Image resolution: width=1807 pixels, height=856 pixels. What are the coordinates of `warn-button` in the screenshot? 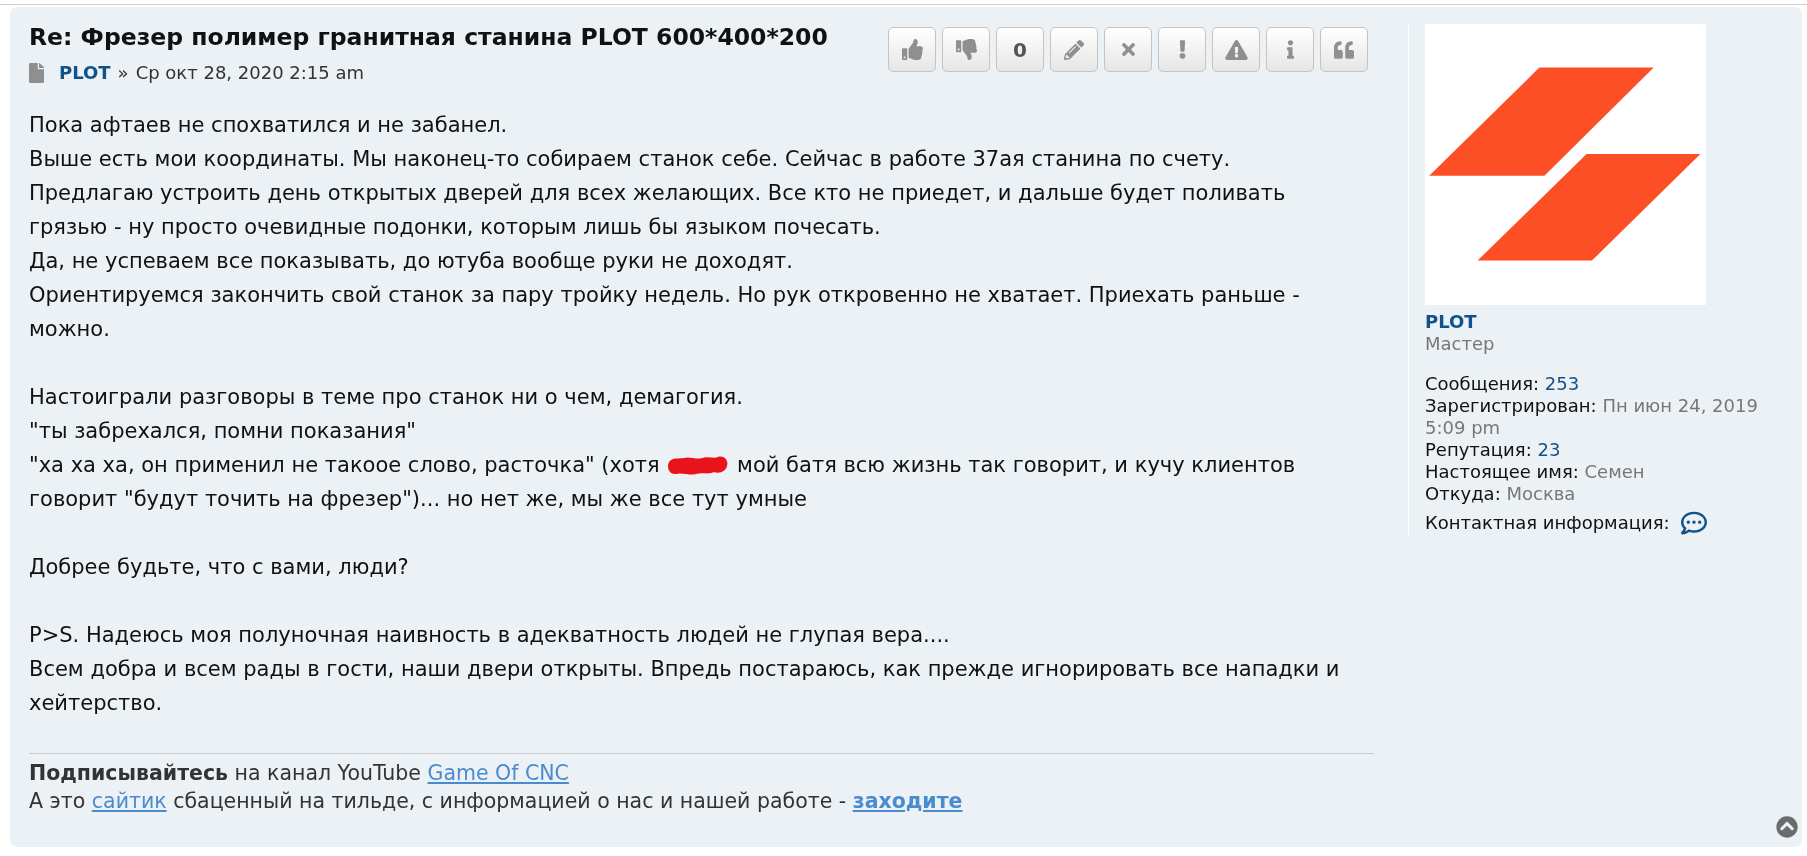 It's located at (1236, 49).